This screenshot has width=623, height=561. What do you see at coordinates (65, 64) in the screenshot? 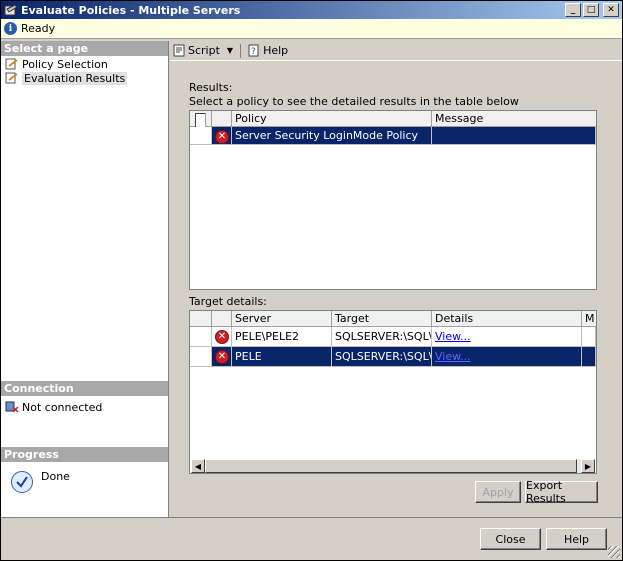
I see `page-item-label: Policy Selection` at bounding box center [65, 64].